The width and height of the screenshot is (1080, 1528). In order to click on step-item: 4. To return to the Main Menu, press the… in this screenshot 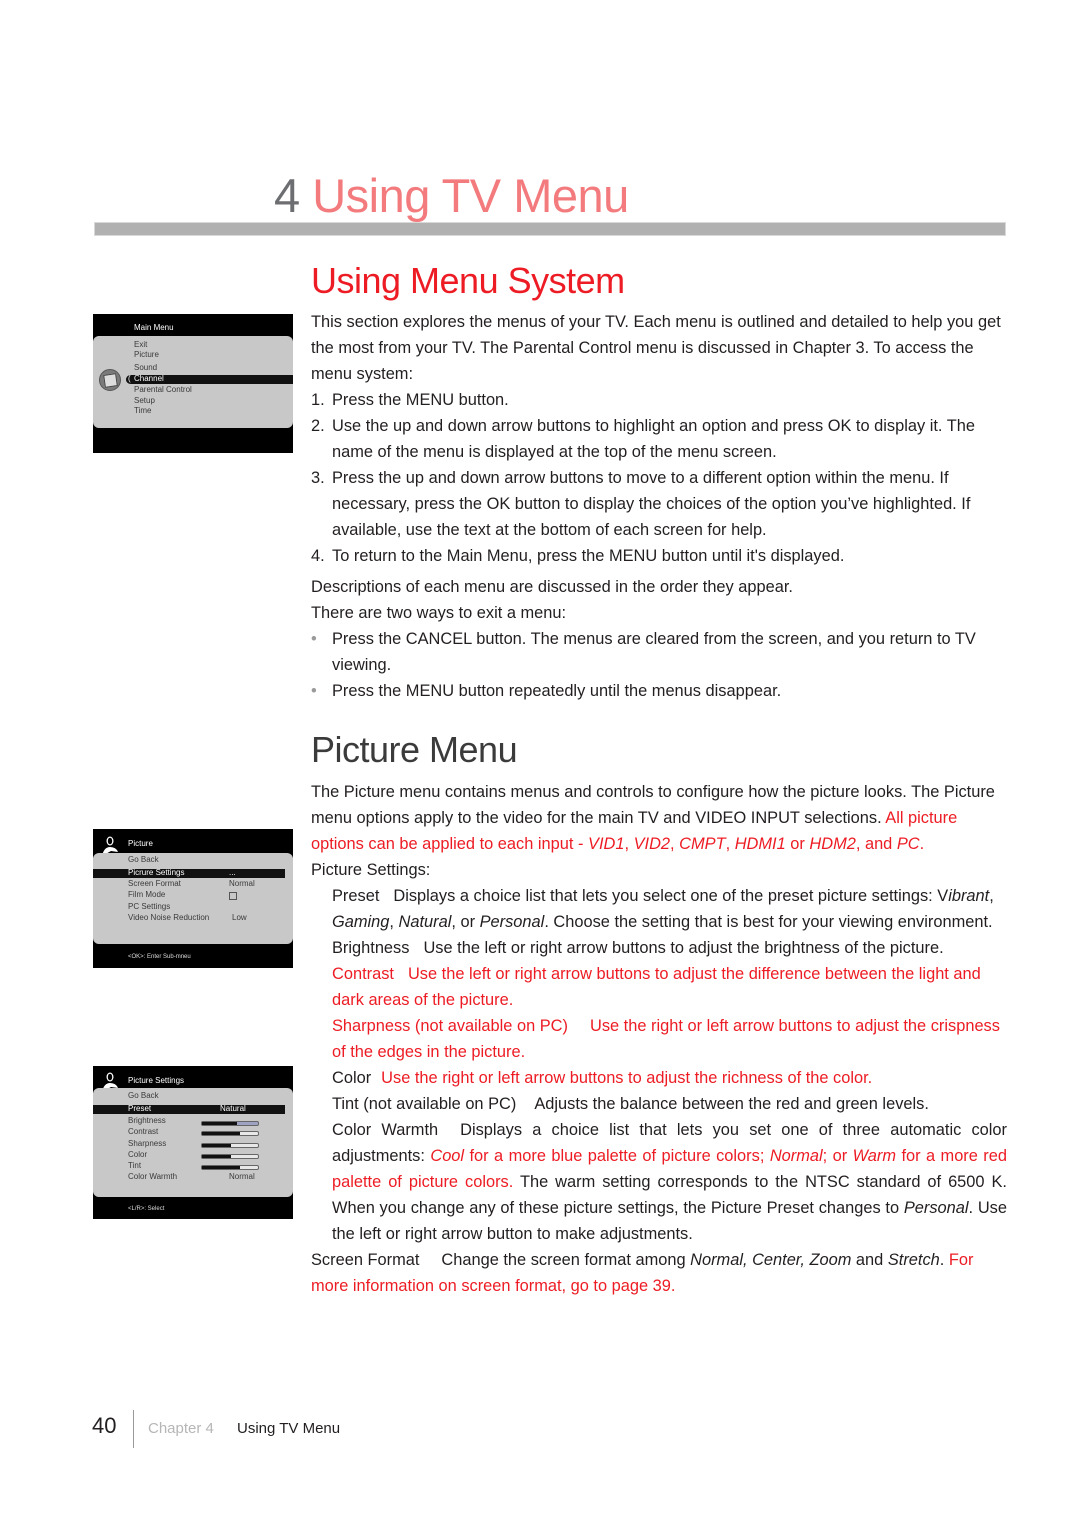, I will do `click(661, 556)`.